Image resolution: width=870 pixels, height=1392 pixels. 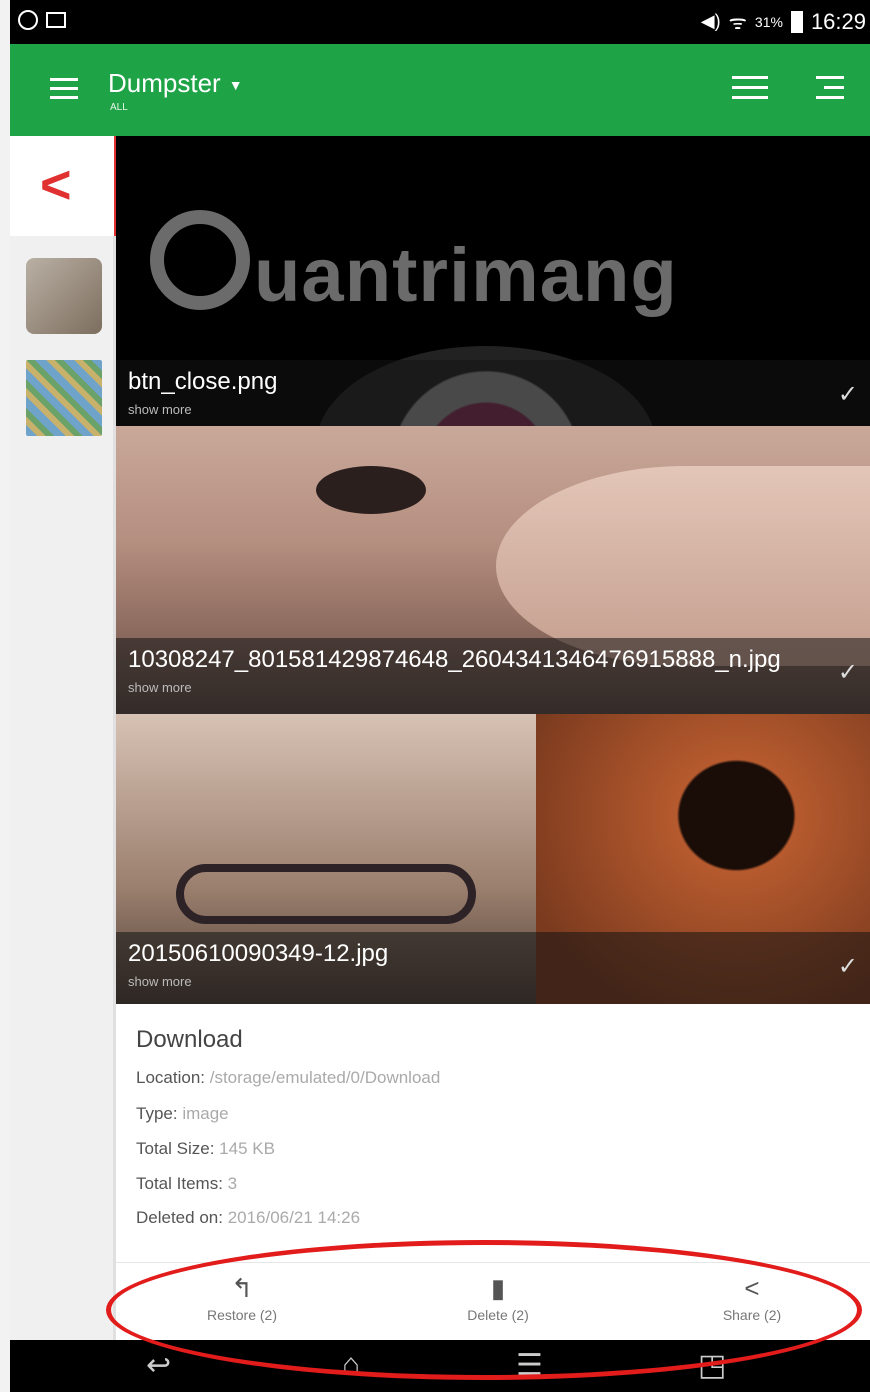 What do you see at coordinates (831, 91) in the screenshot?
I see `sort-icon` at bounding box center [831, 91].